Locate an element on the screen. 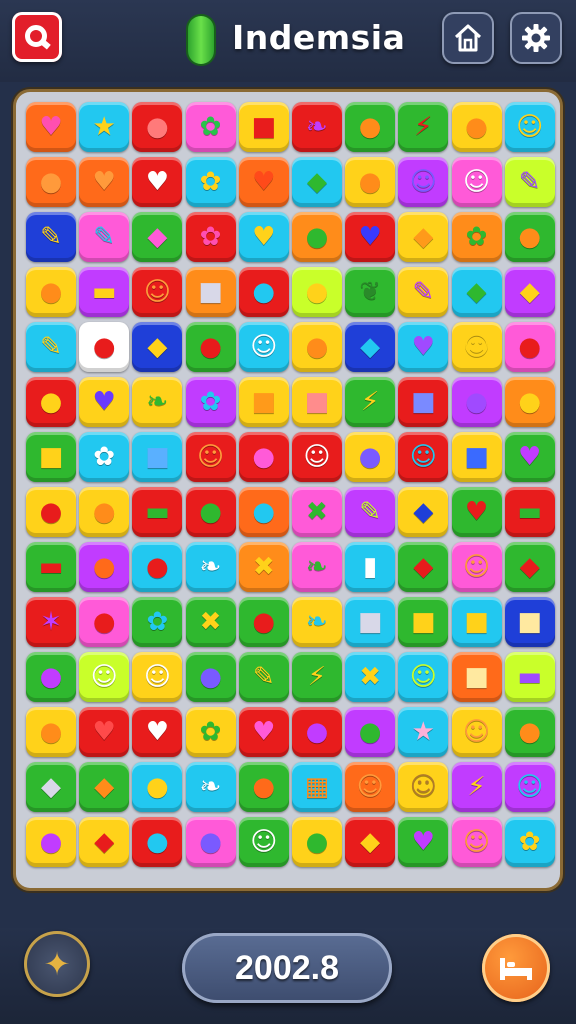 This screenshot has height=1024, width=576. game-tile: ▦ is located at coordinates (316, 787).